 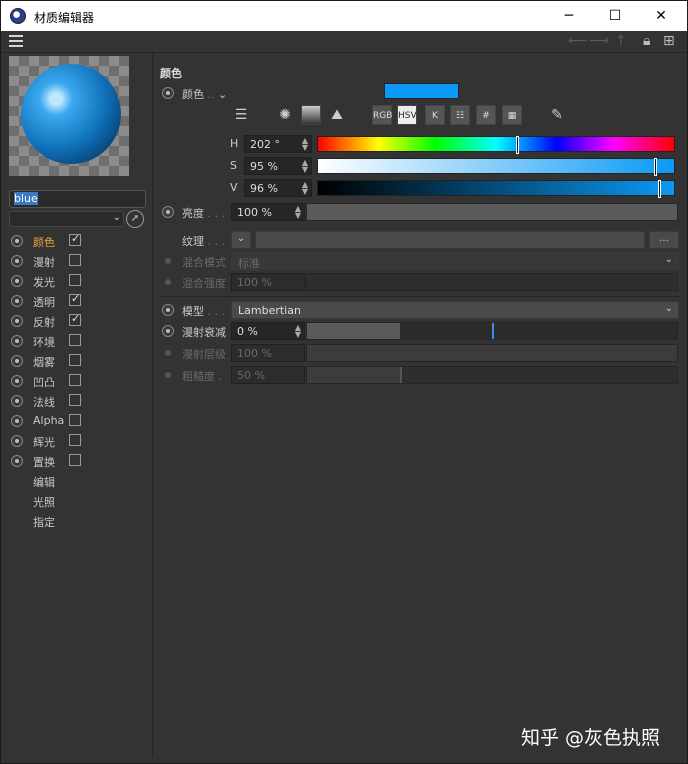 I want to click on hex-mode-button: #, so click(x=486, y=115).